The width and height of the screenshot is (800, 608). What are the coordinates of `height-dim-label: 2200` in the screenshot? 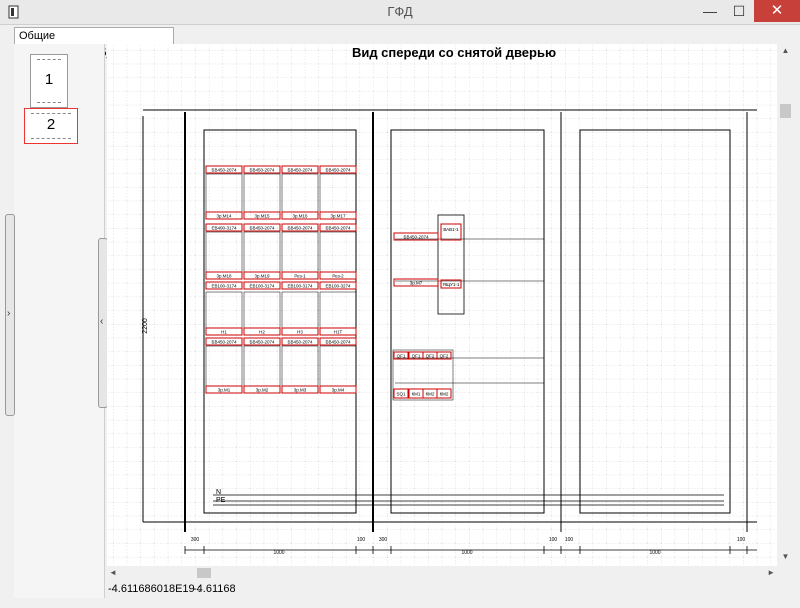 It's located at (145, 326).